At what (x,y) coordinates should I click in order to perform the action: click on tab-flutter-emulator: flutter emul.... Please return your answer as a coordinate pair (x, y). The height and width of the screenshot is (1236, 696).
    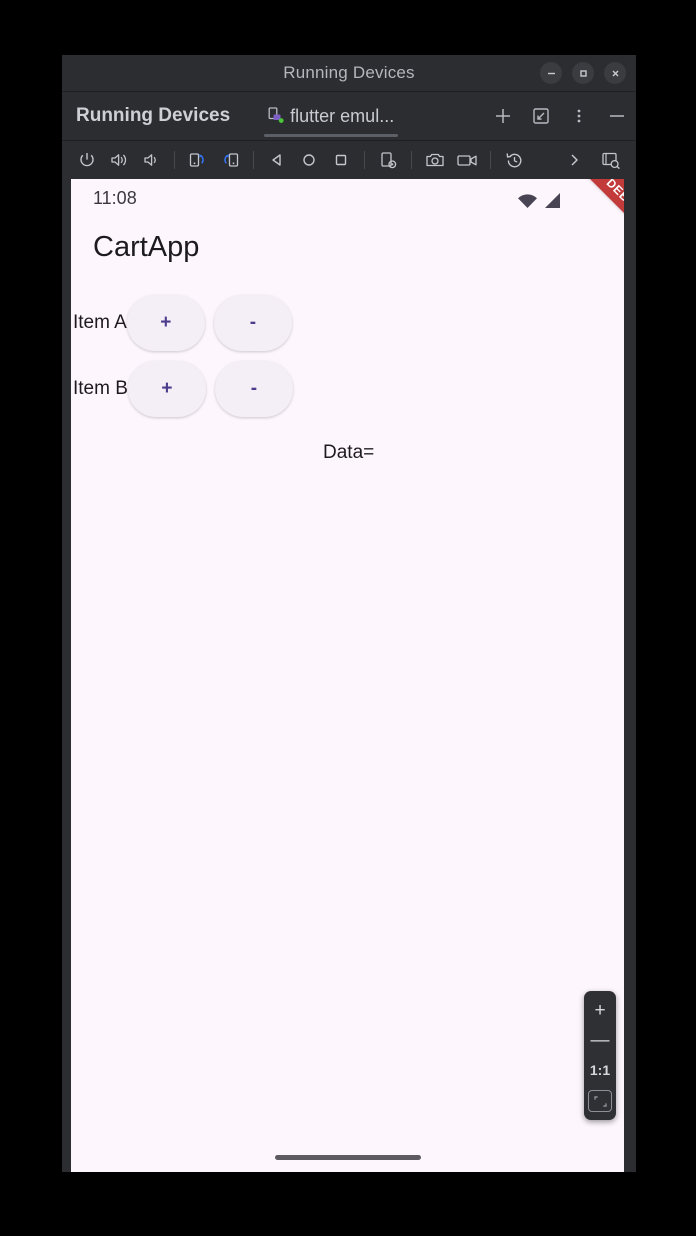
    Looking at the image, I should click on (331, 116).